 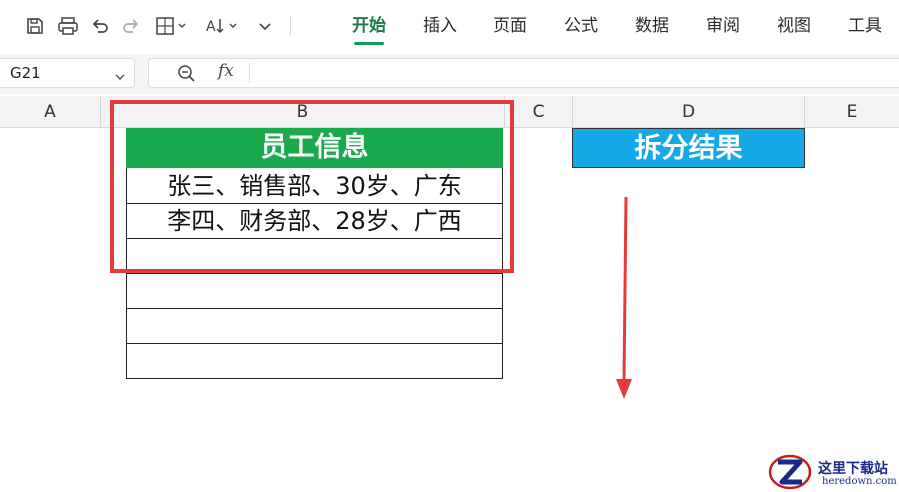 What do you see at coordinates (249, 73) in the screenshot?
I see `formula-divider` at bounding box center [249, 73].